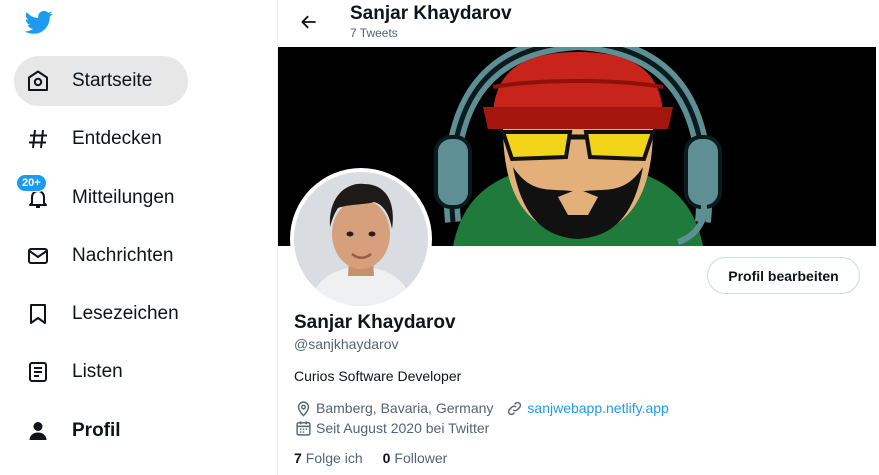  I want to click on sidebar-item-nachrichten: Nachrichten, so click(100, 256).